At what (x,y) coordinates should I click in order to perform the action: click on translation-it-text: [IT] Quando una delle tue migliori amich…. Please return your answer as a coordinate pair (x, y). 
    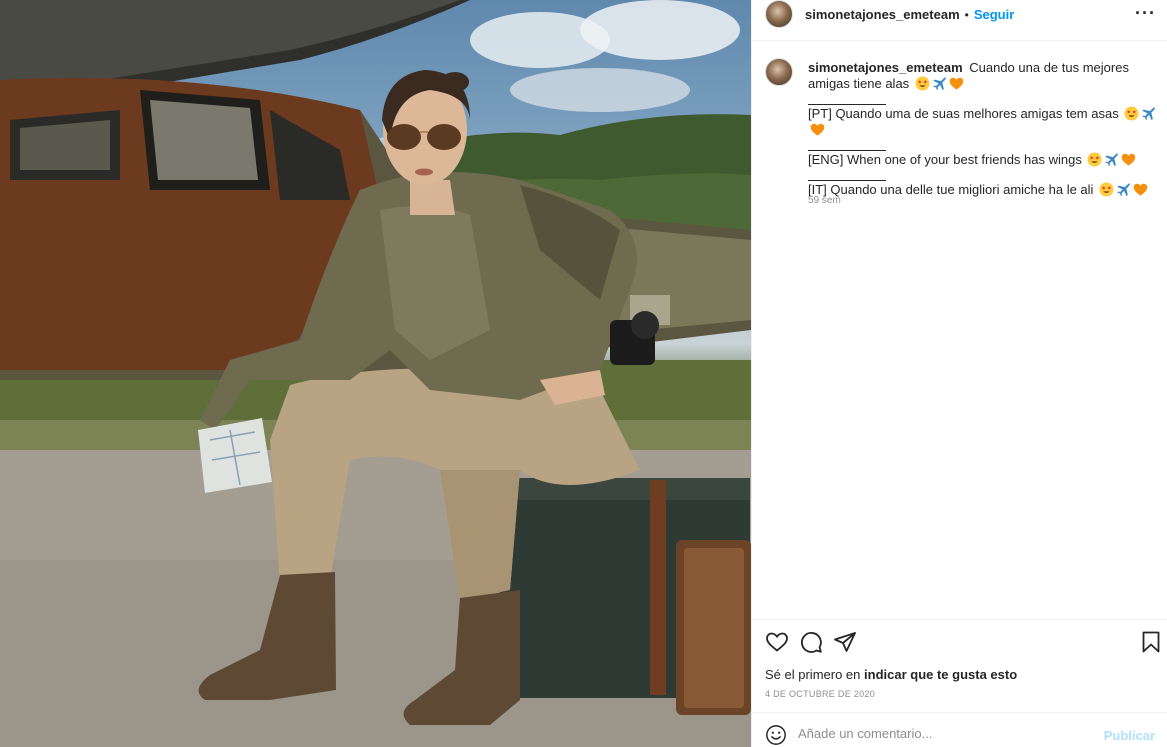
    Looking at the image, I should click on (951, 189).